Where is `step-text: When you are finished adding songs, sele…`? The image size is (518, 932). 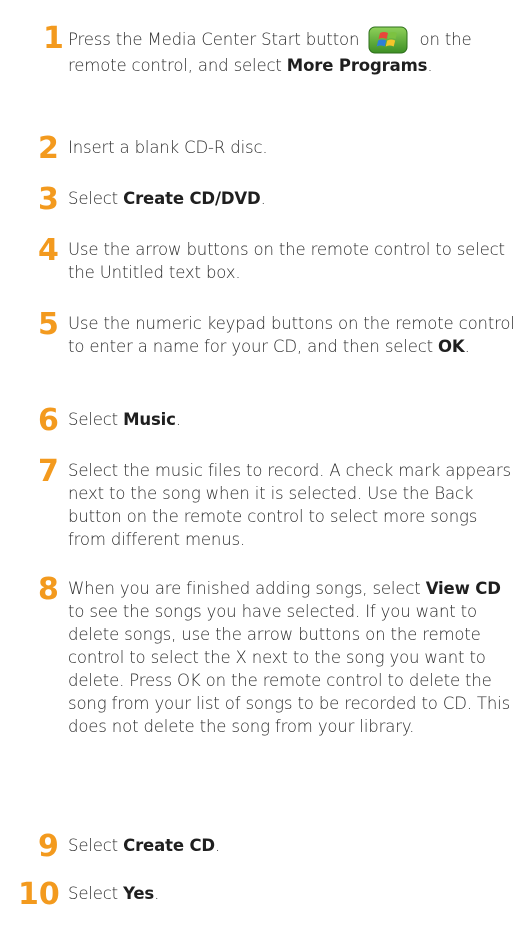 step-text: When you are finished adding songs, sele… is located at coordinates (289, 657).